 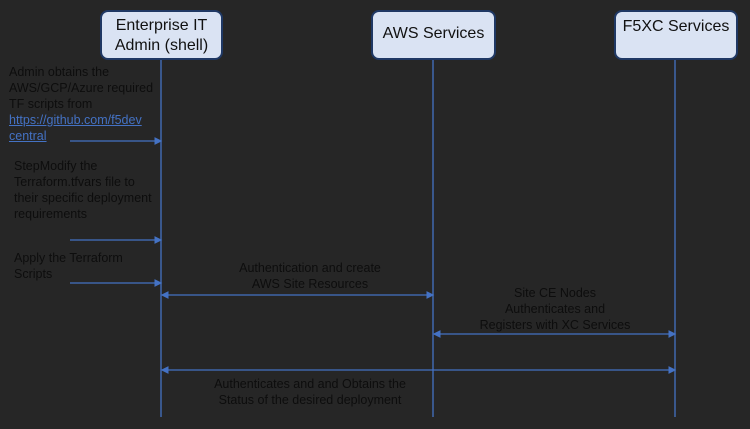 I want to click on github-link-continued: central, so click(x=28, y=136).